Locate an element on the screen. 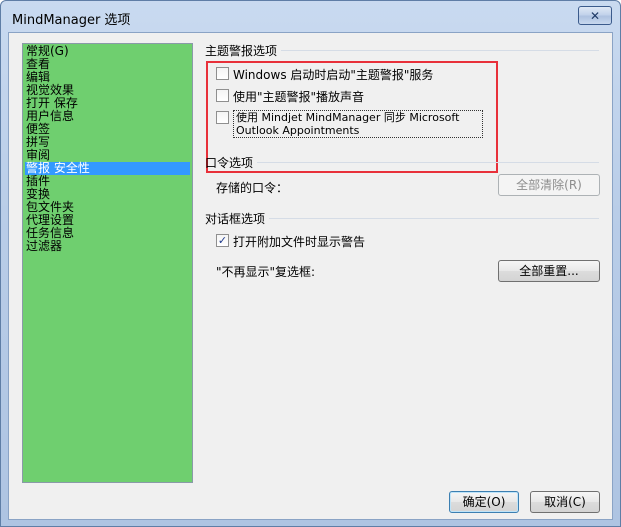 Image resolution: width=621 pixels, height=527 pixels. close-icon: ✕ is located at coordinates (595, 15).